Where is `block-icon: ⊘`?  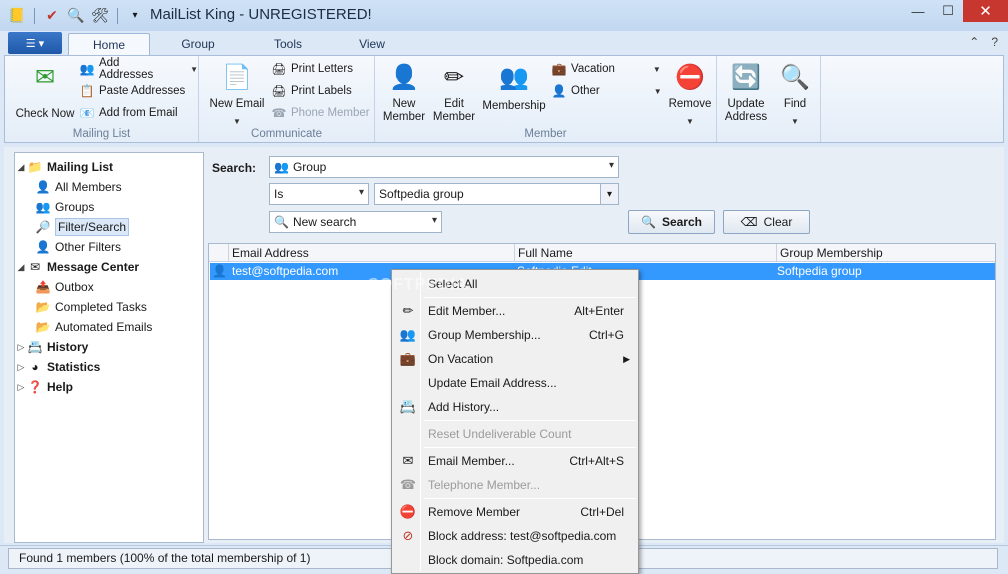
block-icon: ⊘ is located at coordinates (408, 535).